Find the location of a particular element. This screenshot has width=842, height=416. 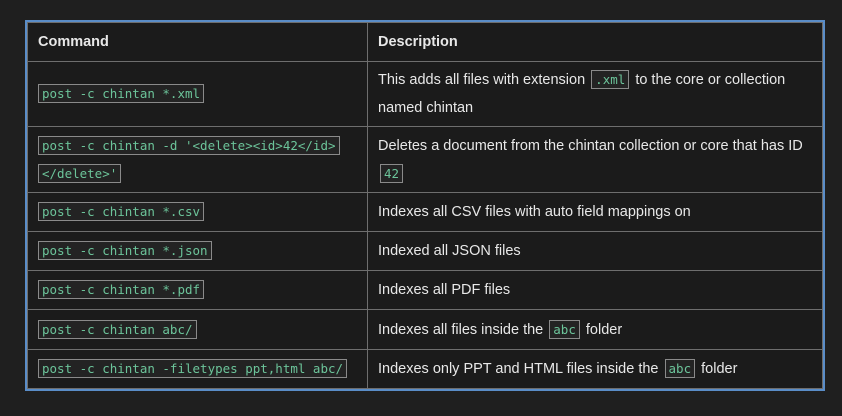

description-cell: Indexed all JSON files is located at coordinates (595, 251).